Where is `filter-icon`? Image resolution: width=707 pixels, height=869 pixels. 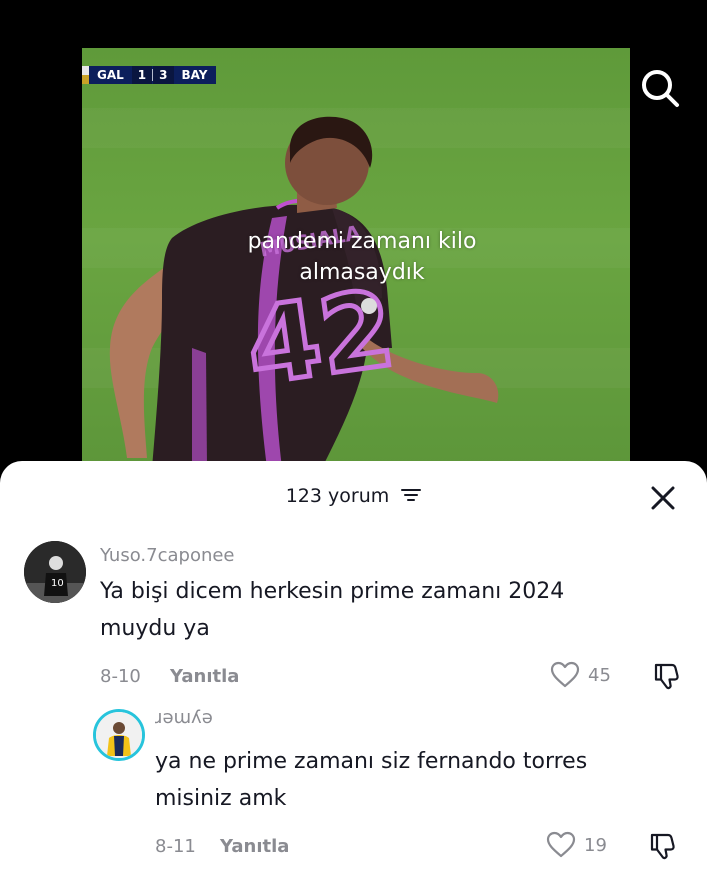 filter-icon is located at coordinates (411, 497).